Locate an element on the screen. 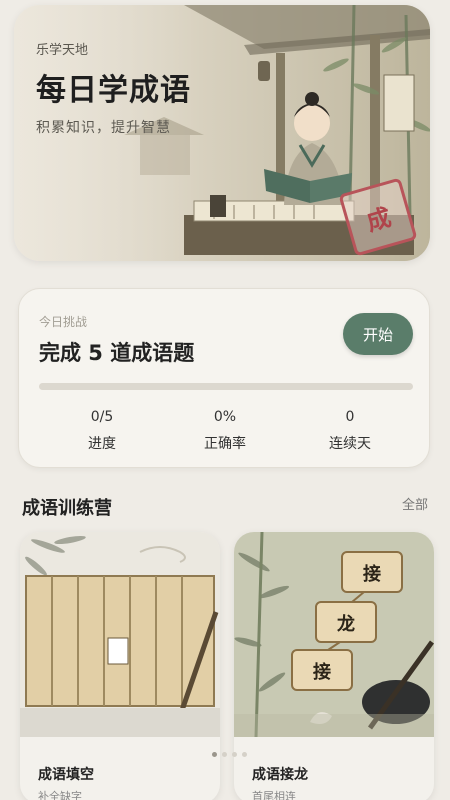 The image size is (450, 800). stat-streak-value: 0 is located at coordinates (350, 417).